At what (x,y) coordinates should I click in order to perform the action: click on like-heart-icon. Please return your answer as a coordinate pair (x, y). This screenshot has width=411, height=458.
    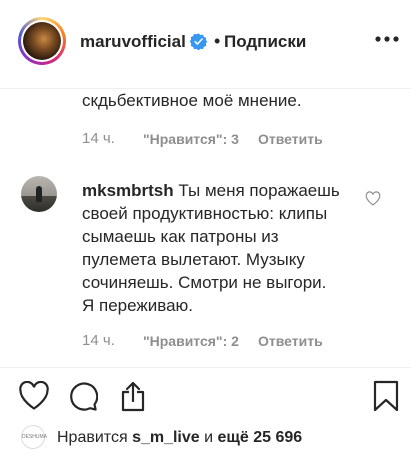
    Looking at the image, I should click on (34, 396).